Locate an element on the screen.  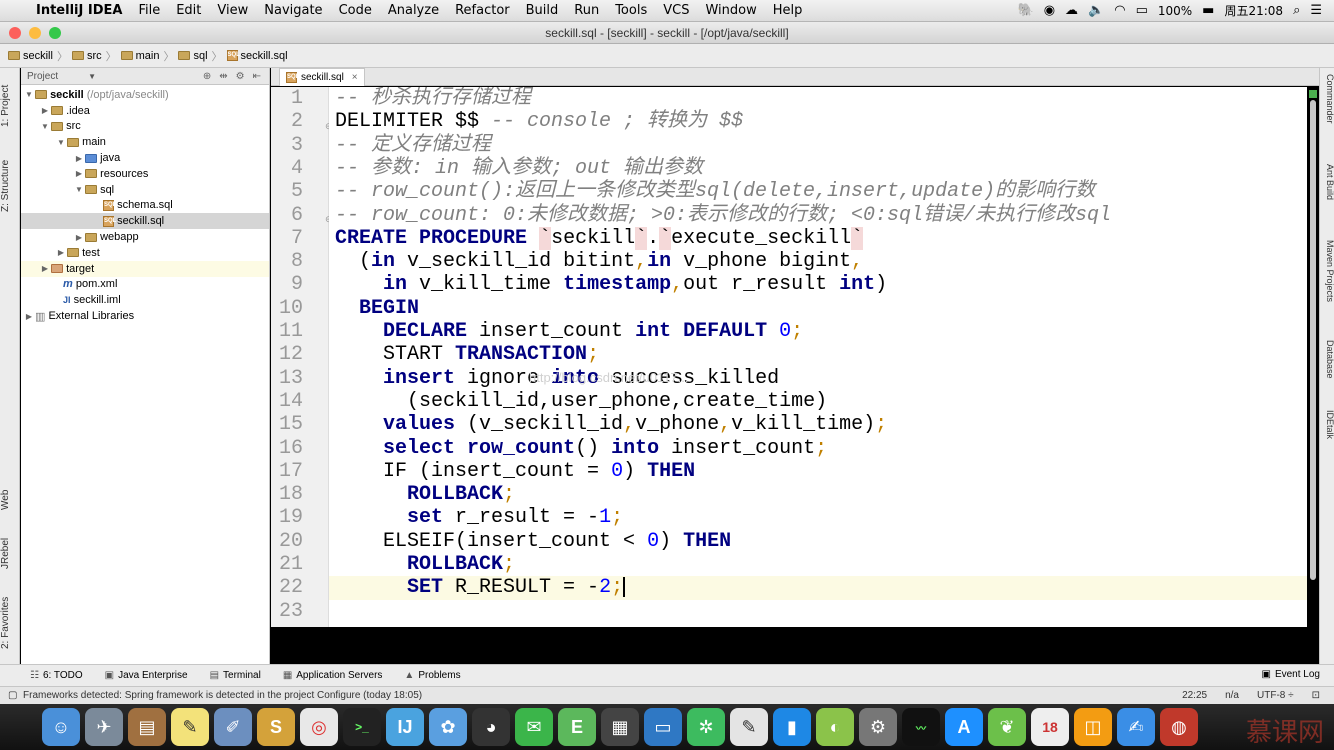
flag-icon: ▭ is located at coordinates (1142, 10).